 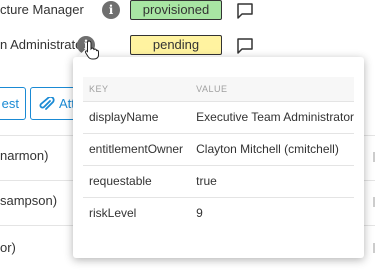 I want to click on request-button: est, so click(x=13, y=103).